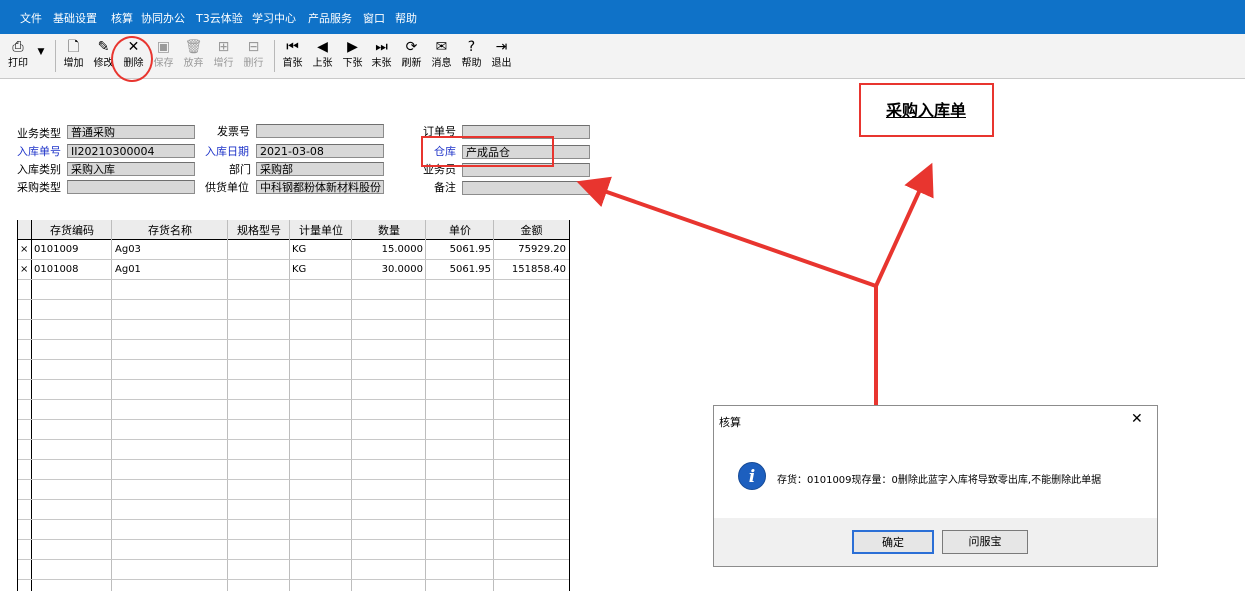 Image resolution: width=1245 pixels, height=591 pixels. What do you see at coordinates (128, 269) in the screenshot?
I see `cell-name: Ag01` at bounding box center [128, 269].